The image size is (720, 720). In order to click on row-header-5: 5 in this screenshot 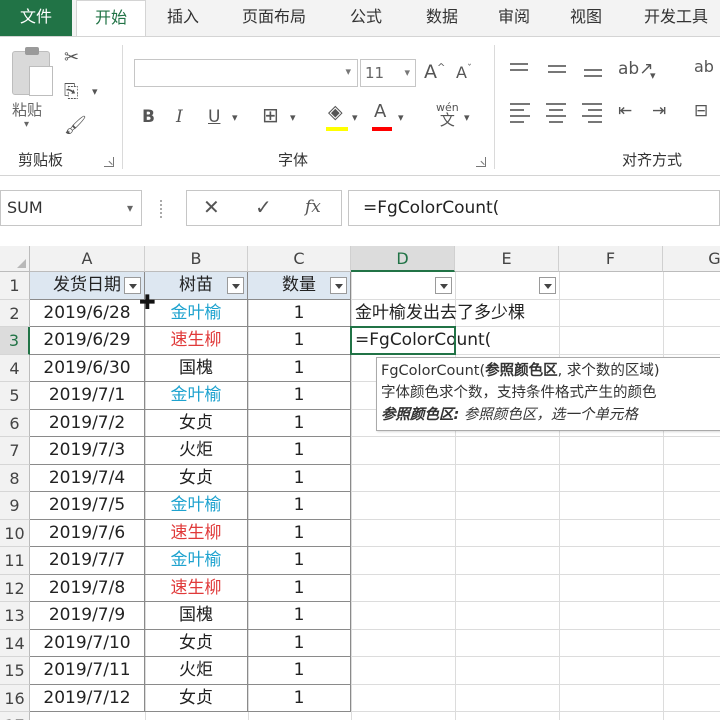, I will do `click(15, 396)`.